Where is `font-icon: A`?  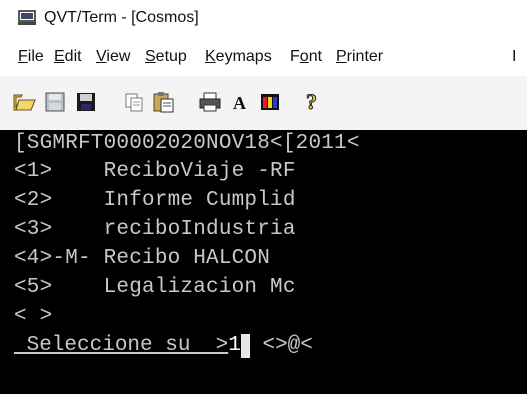
font-icon: A is located at coordinates (239, 103).